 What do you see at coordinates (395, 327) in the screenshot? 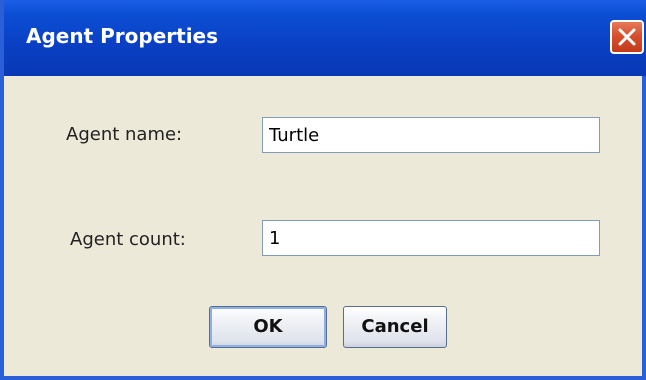
I see `cancel-button: Cancel` at bounding box center [395, 327].